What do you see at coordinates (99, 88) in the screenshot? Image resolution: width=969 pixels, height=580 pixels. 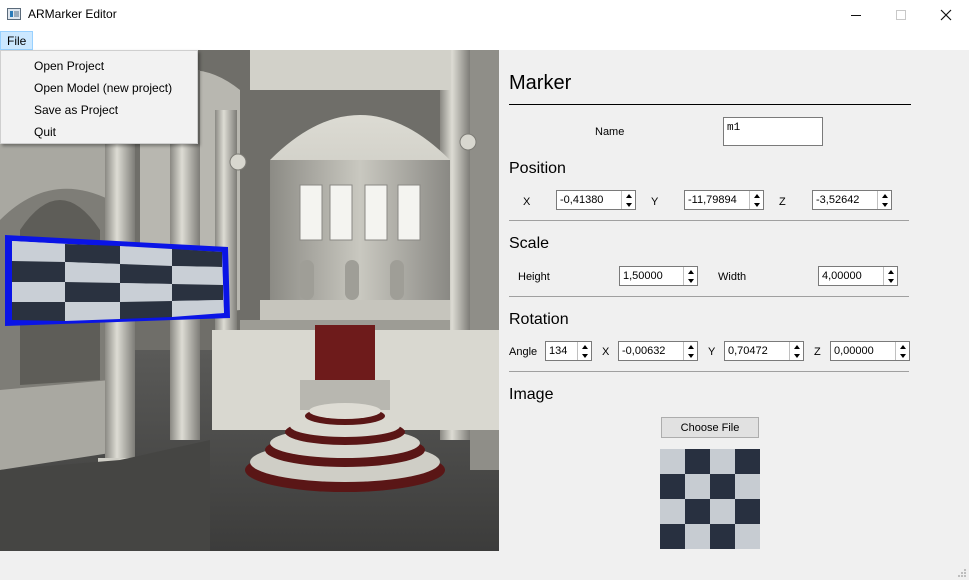 I see `menu-item-open-model: Open Model (new project)` at bounding box center [99, 88].